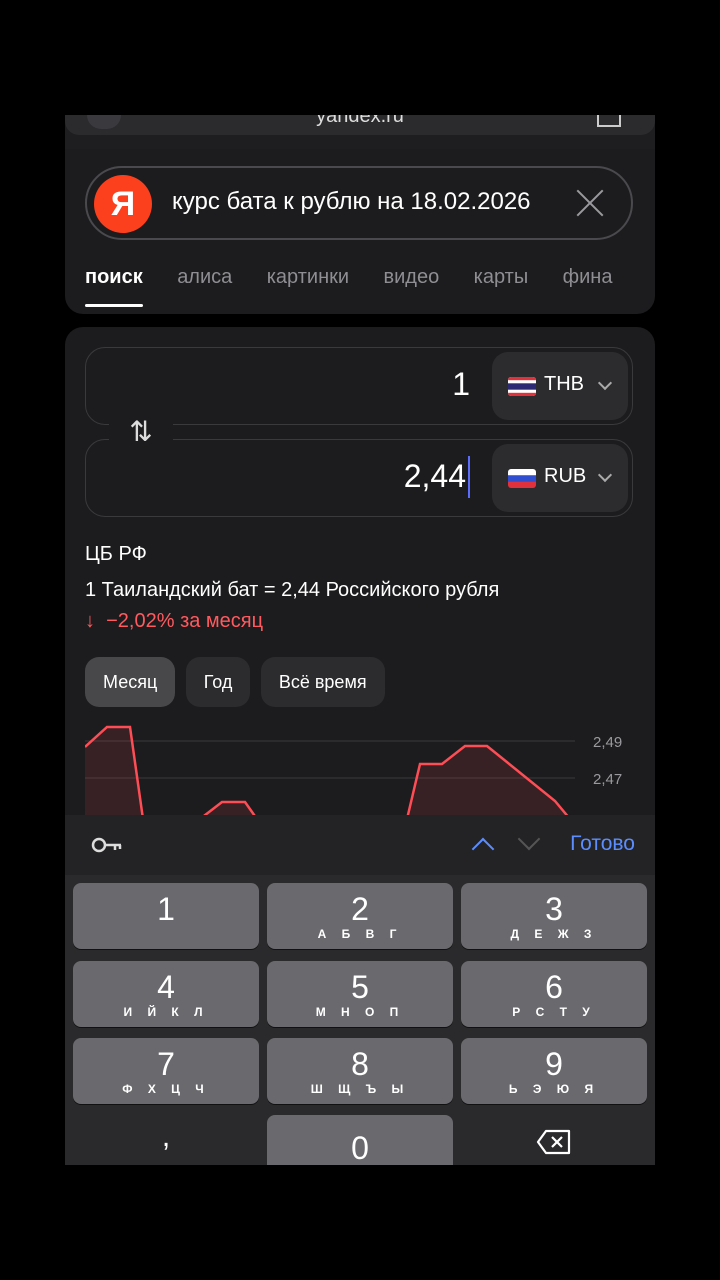 The height and width of the screenshot is (1280, 720). I want to click on search-tabs: поиск алиса картинки видео карты фина, so click(363, 286).